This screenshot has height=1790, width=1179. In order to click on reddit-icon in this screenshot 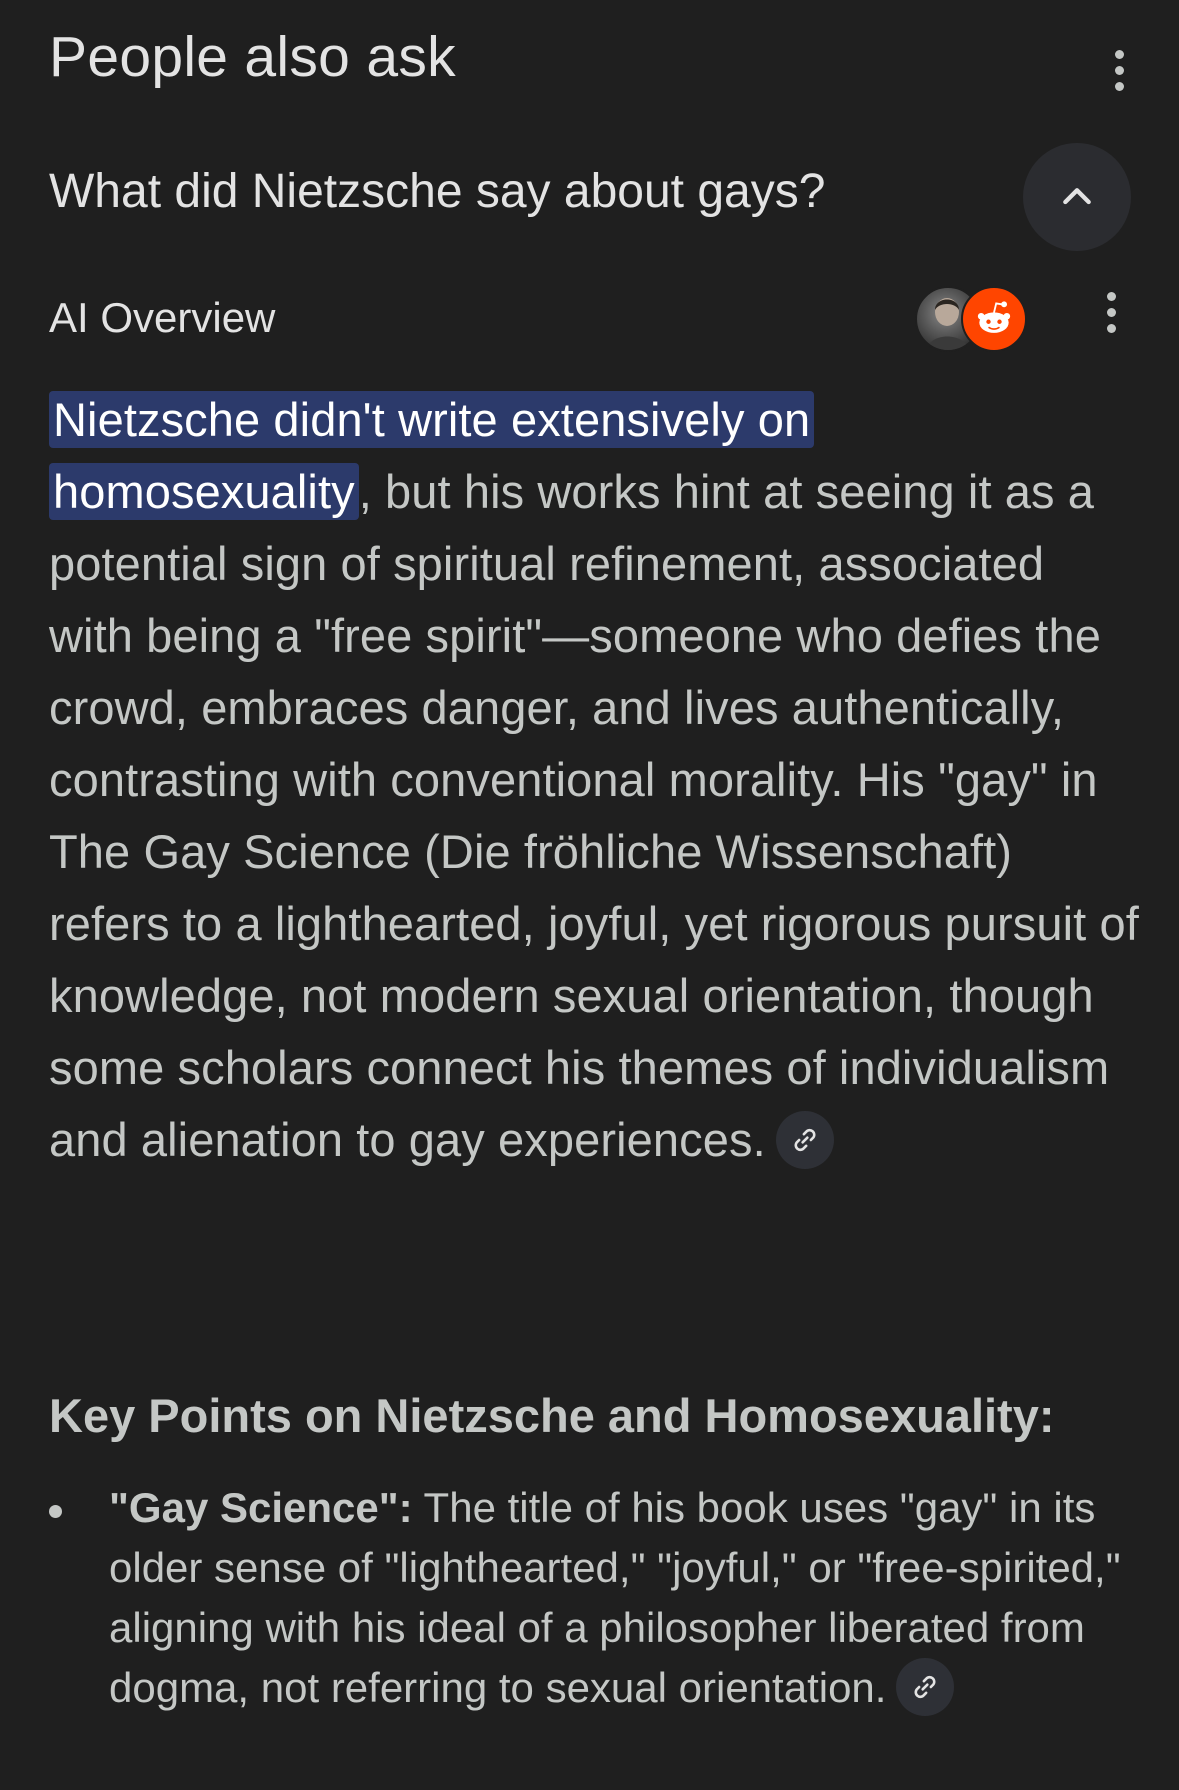, I will do `click(994, 319)`.